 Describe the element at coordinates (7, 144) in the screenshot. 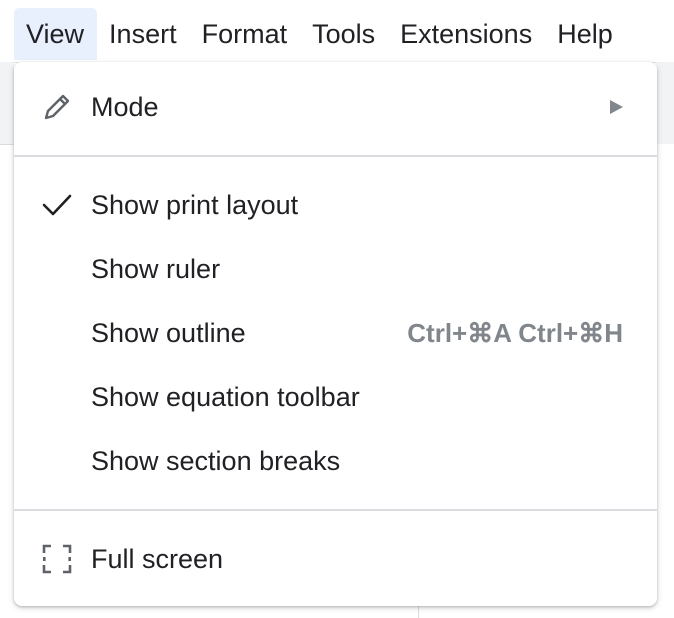

I see `toolbar-divider` at that location.